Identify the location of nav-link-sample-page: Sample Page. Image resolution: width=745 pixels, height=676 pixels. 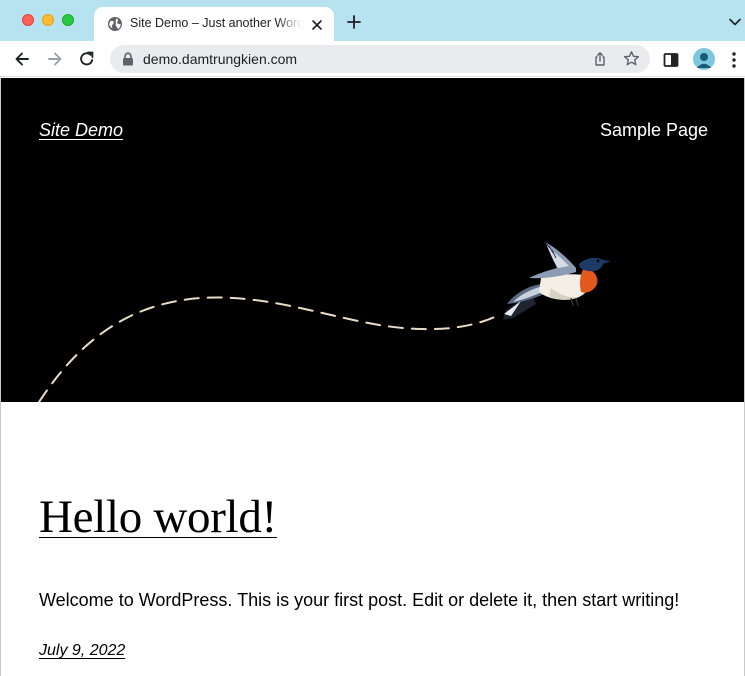
(654, 130).